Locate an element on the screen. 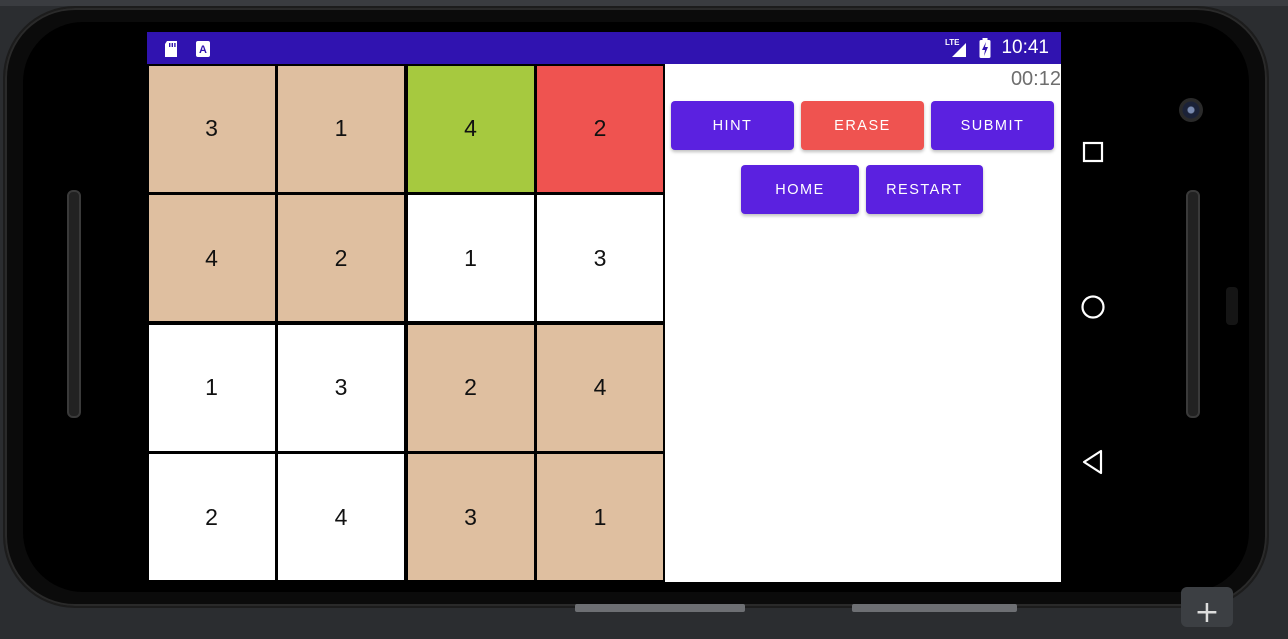 The image size is (1288, 639). desktop-background is located at coordinates (644, 3).